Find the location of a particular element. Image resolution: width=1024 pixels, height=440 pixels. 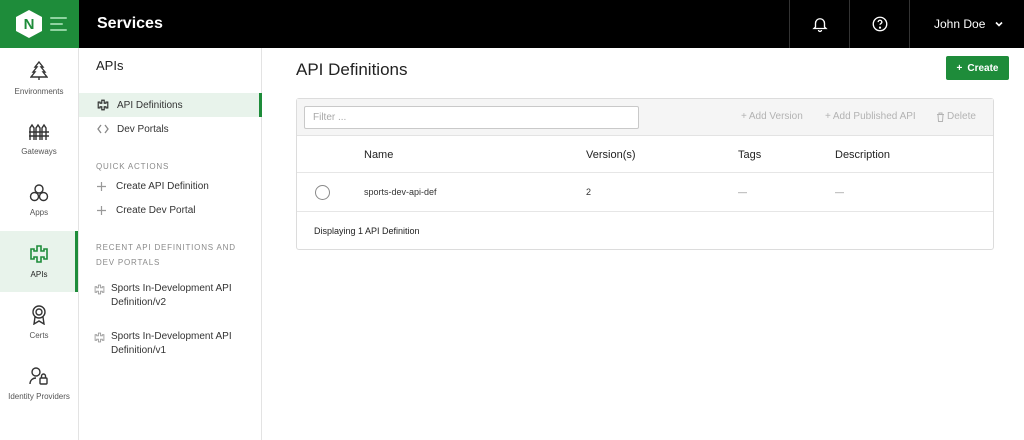

nav-link-label: API Definitions is located at coordinates (150, 105).